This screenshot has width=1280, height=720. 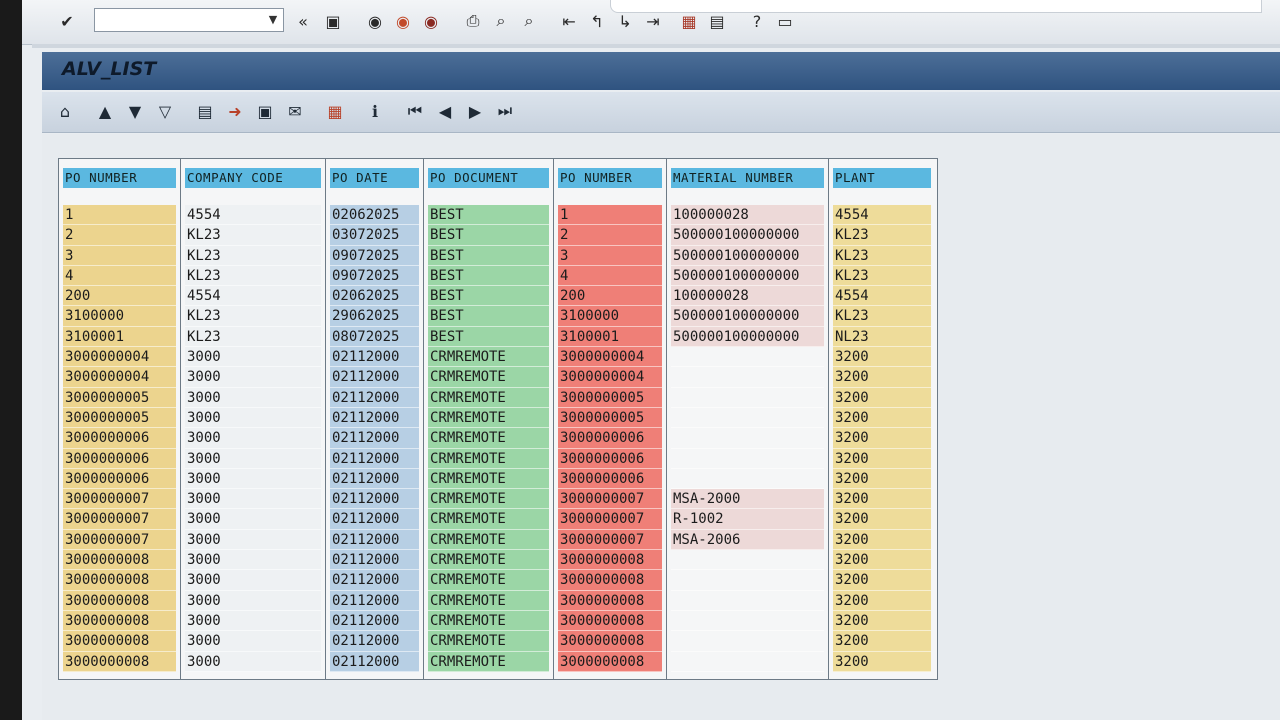 What do you see at coordinates (610, 337) in the screenshot?
I see `table-cell: 3100001` at bounding box center [610, 337].